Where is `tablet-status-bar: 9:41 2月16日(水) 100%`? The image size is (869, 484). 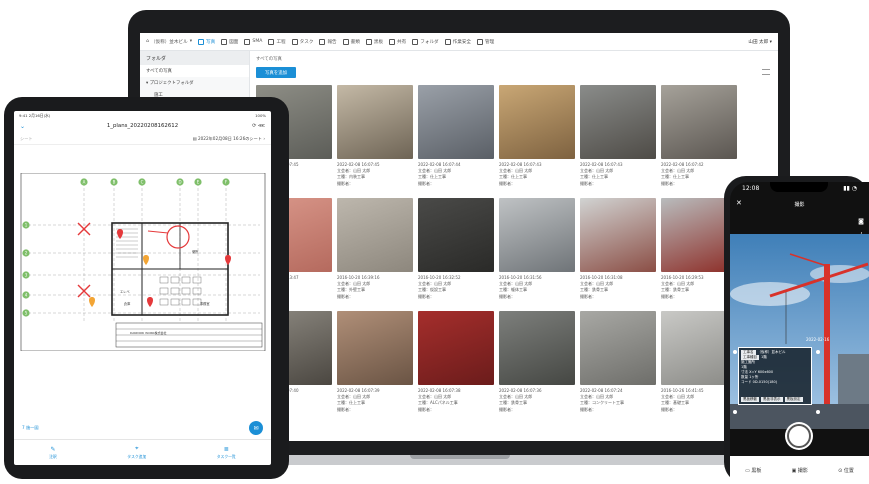
tablet-status-bar: 9:41 2月16日(水) 100% is located at coordinates (142, 115).